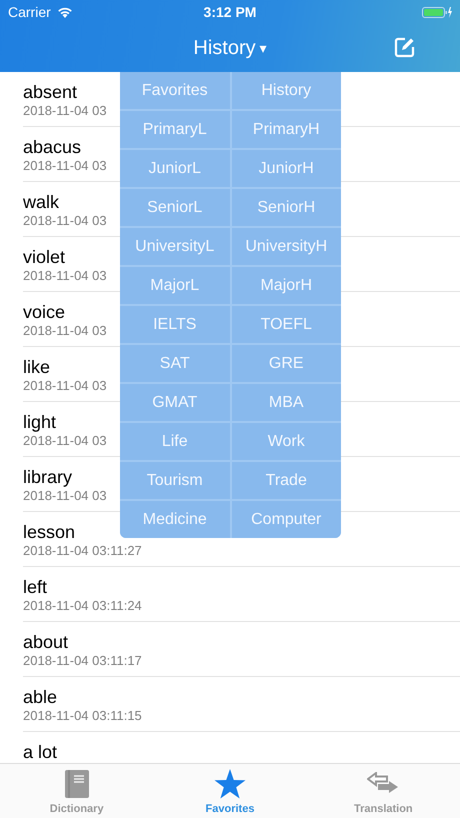  I want to click on menu-item: GRE, so click(286, 363).